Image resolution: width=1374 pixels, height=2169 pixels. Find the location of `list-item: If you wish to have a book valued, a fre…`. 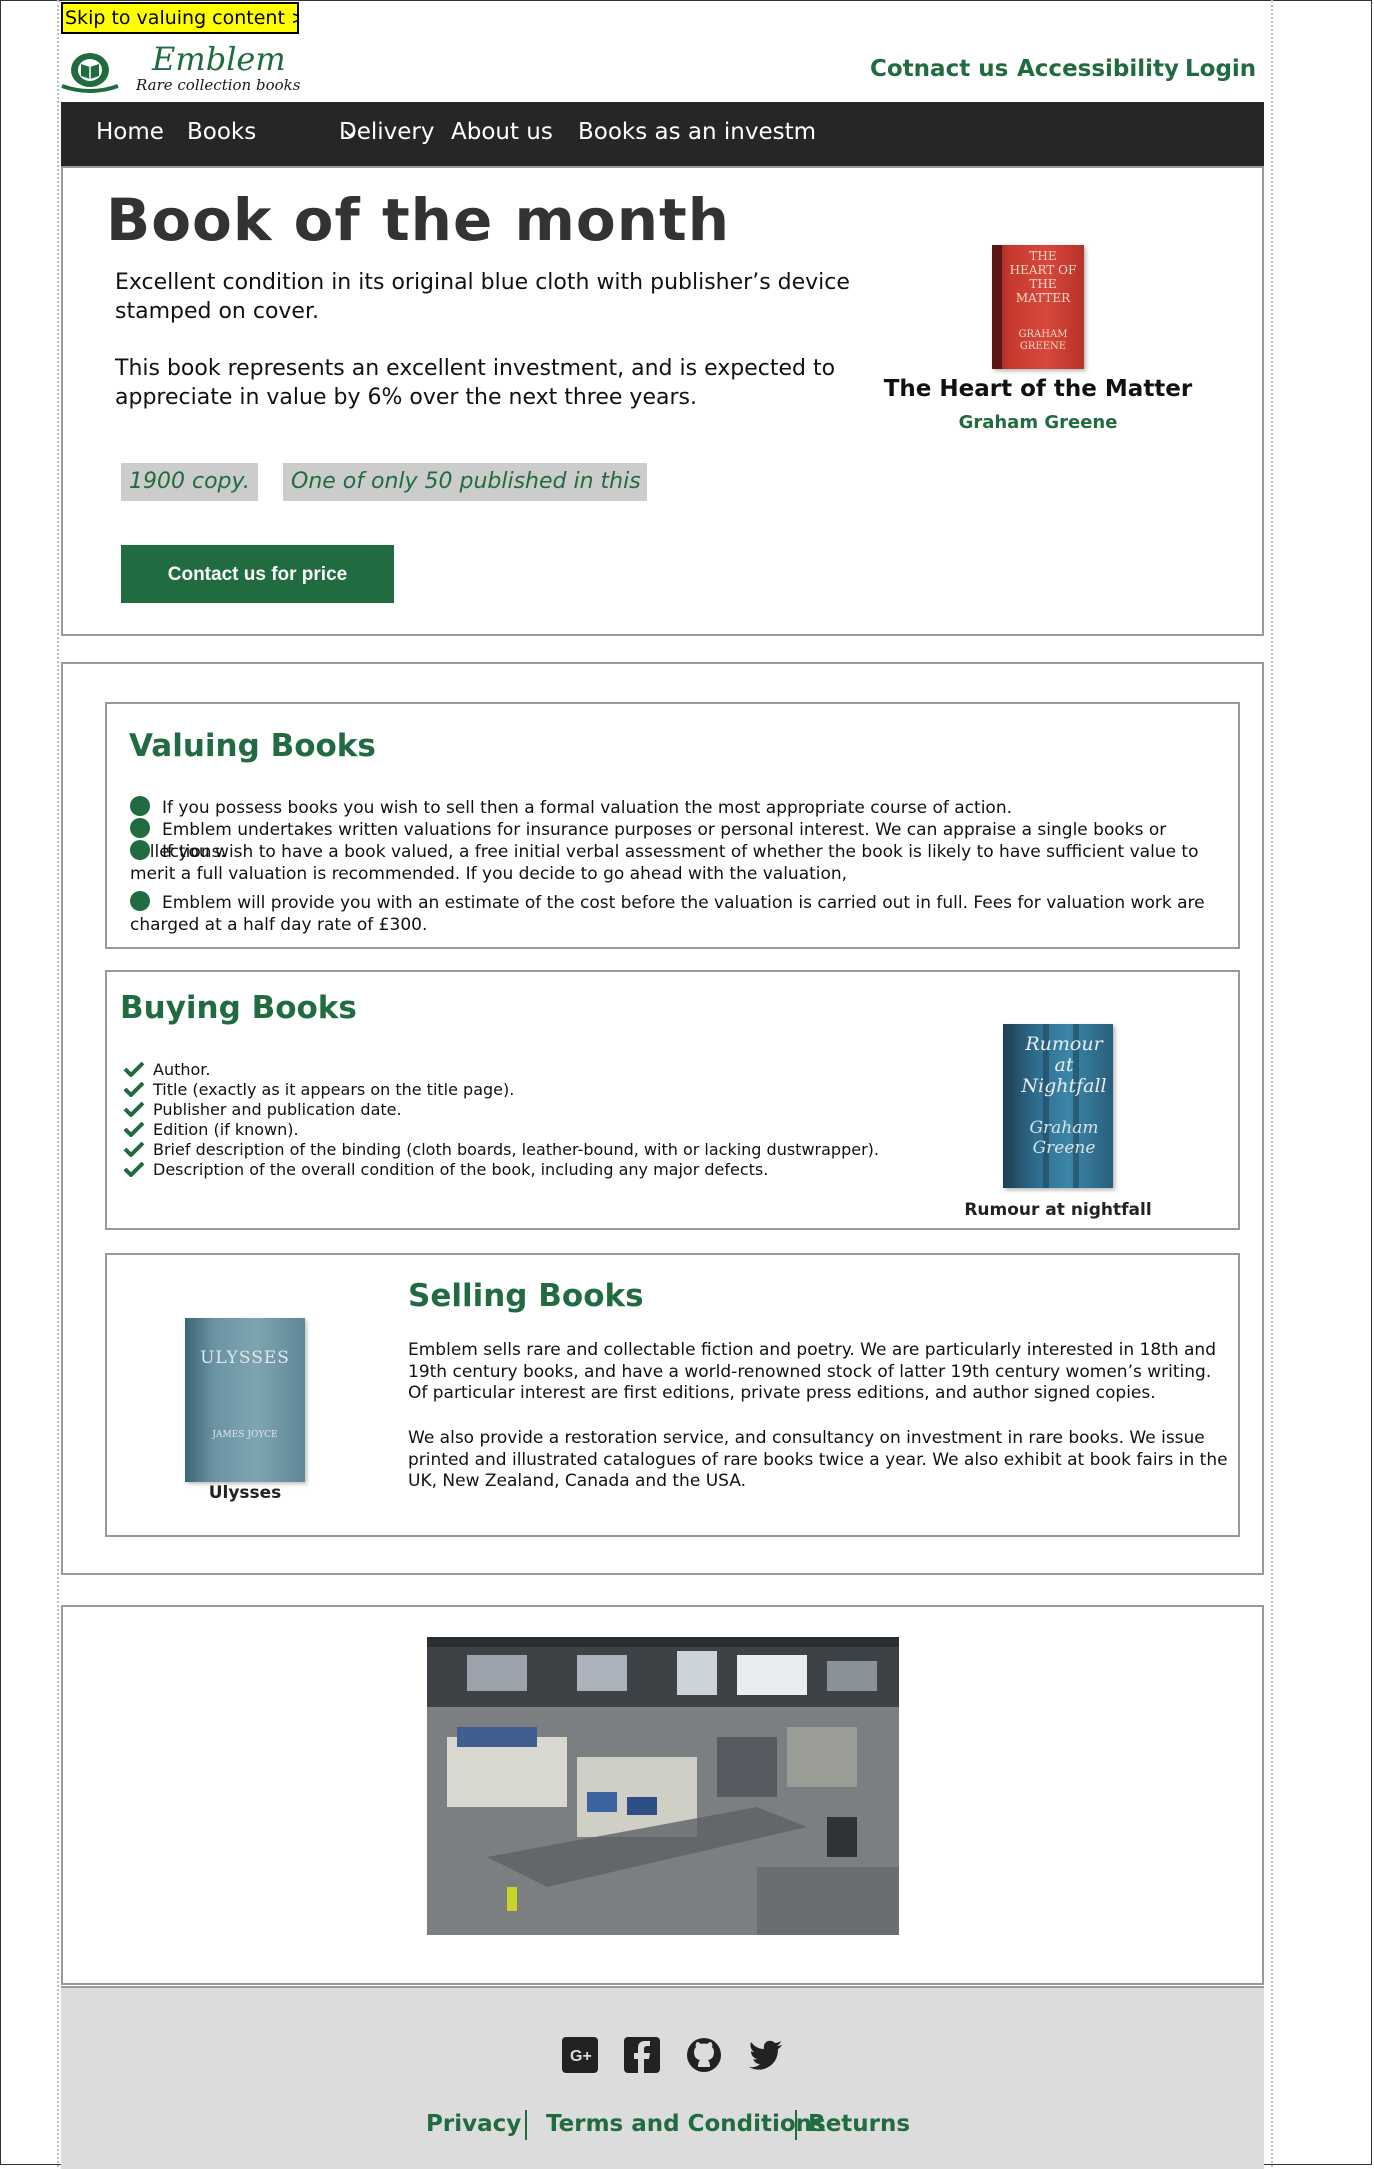

list-item: If you wish to have a book valued, a fre… is located at coordinates (664, 862).